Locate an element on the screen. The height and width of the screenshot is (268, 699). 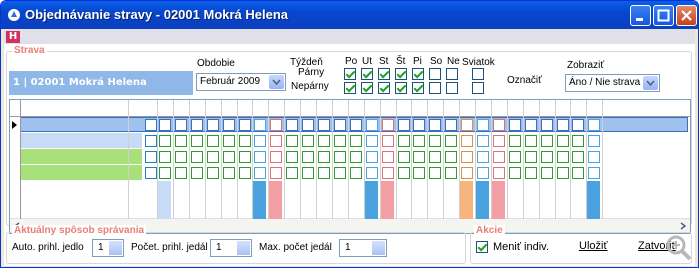
max-spinner: 1 is located at coordinates (363, 248).